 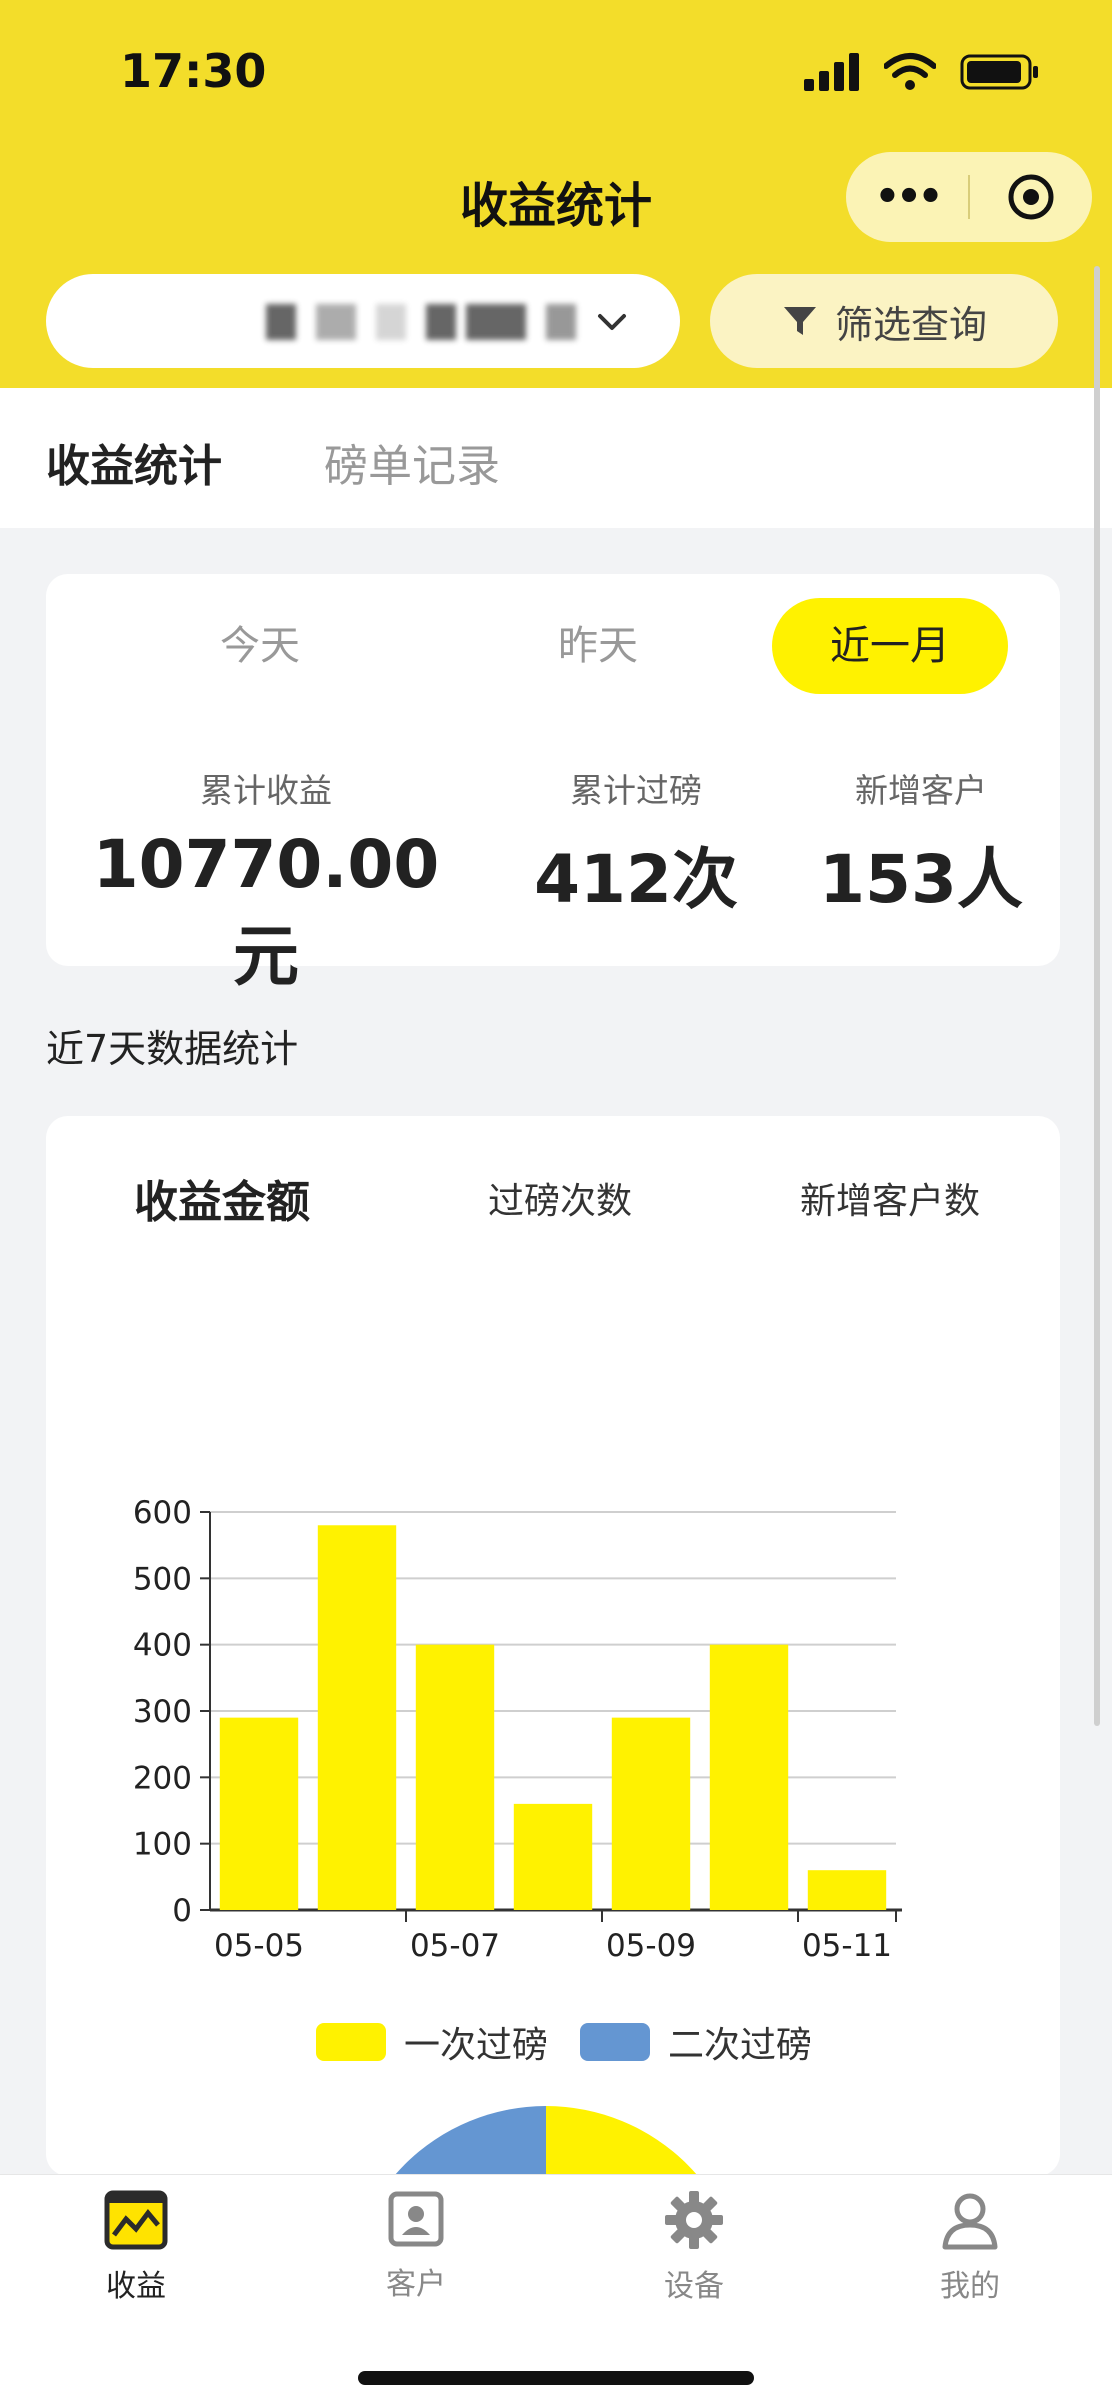 I want to click on legend-swatch-first, so click(x=351, y=2042).